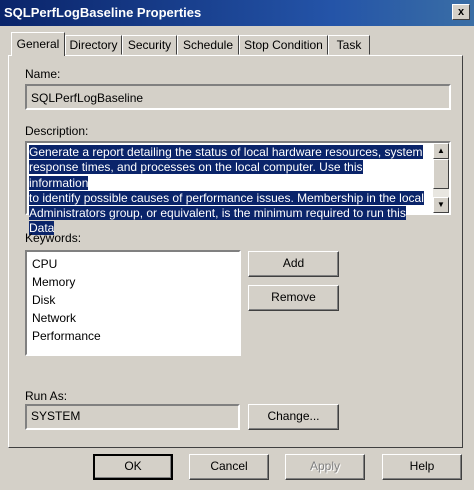  I want to click on add-keyword-button: Add, so click(293, 264).